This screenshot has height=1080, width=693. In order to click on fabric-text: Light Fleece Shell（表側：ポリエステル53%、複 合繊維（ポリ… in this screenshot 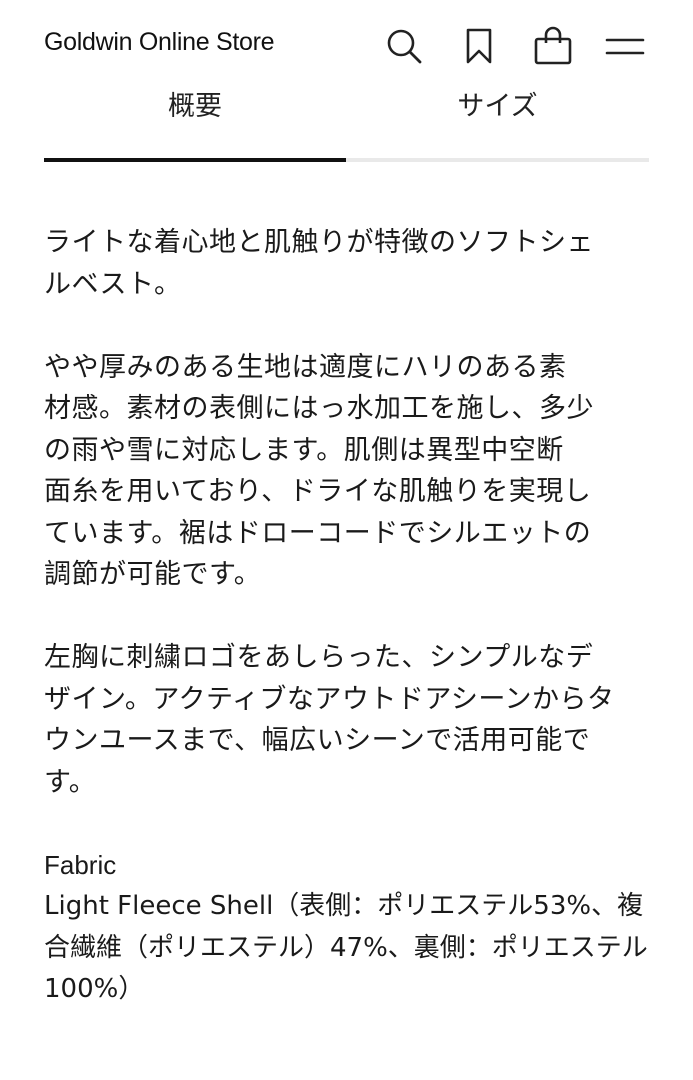, I will do `click(346, 947)`.